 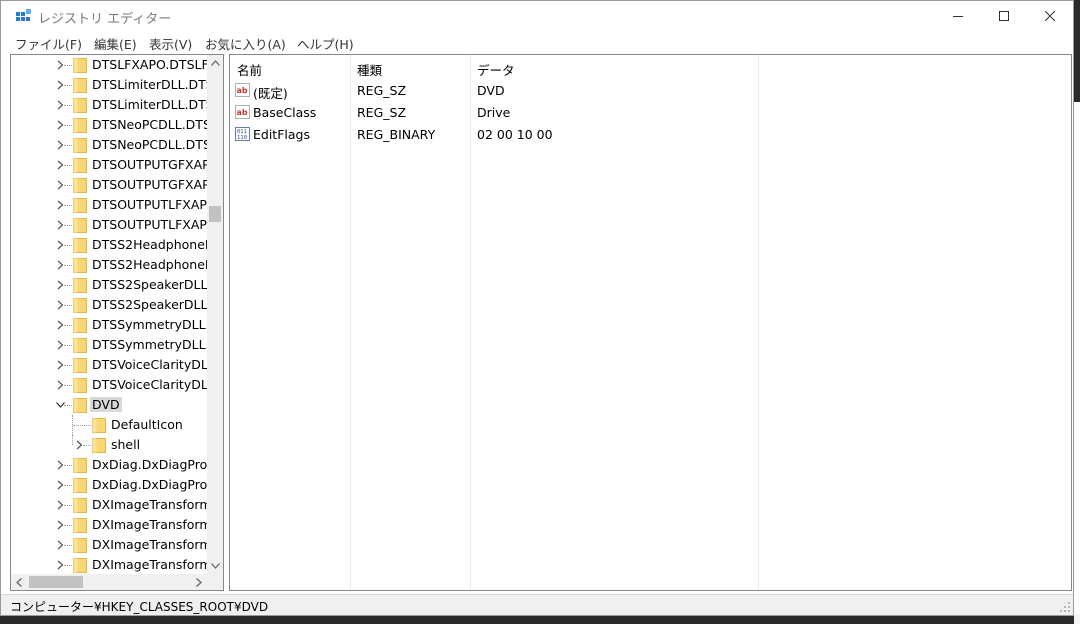 I want to click on tree-item: DTSLFXAPO.DTSLF, so click(x=109, y=65).